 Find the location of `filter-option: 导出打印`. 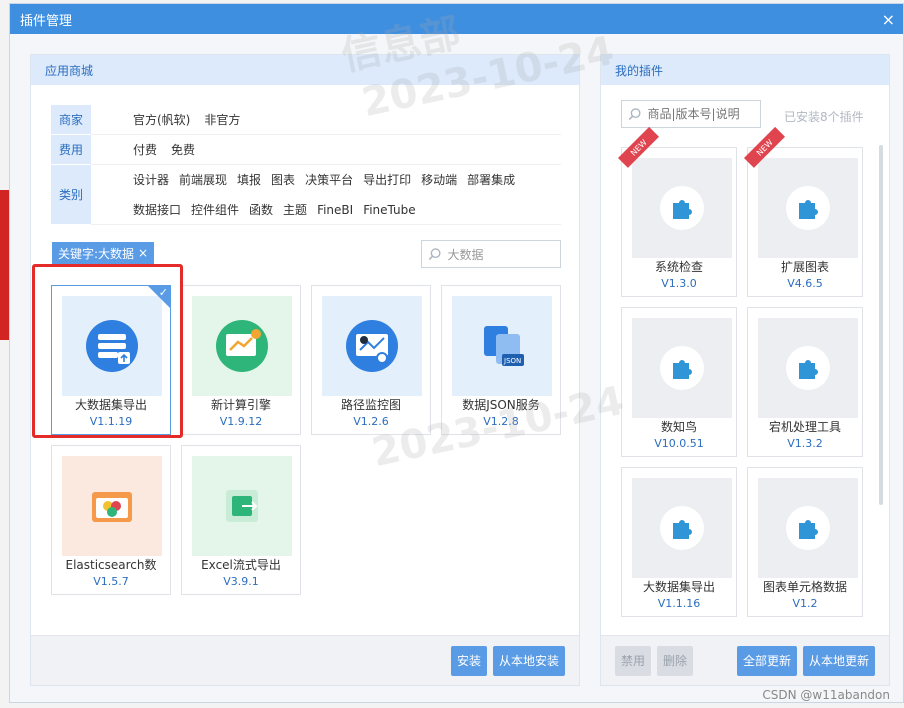

filter-option: 导出打印 is located at coordinates (387, 180).